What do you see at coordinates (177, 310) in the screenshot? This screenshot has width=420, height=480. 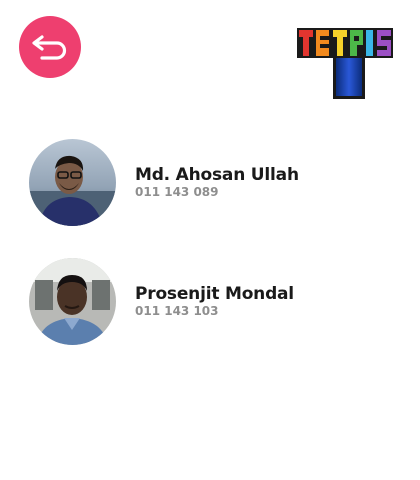 I see `contact-phone: 011 143 103` at bounding box center [177, 310].